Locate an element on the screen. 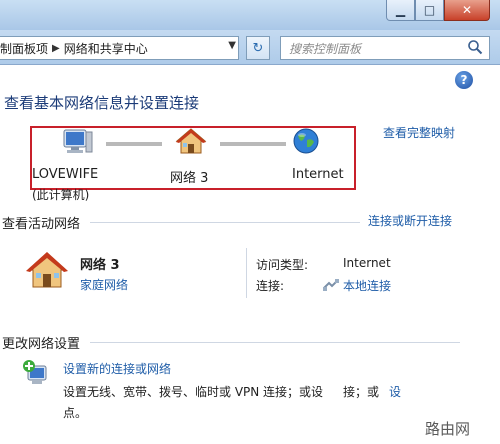 This screenshot has width=500, height=444. refresh-icon: ↻ is located at coordinates (258, 48).